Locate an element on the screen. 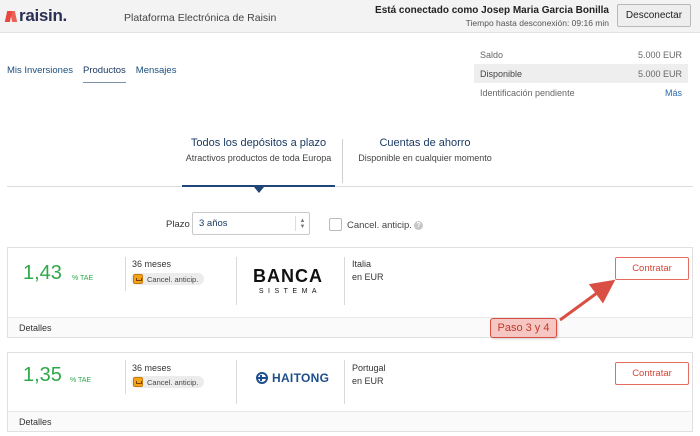  main-nav: Mis Inversiones Productos Mensajes is located at coordinates (96, 74).